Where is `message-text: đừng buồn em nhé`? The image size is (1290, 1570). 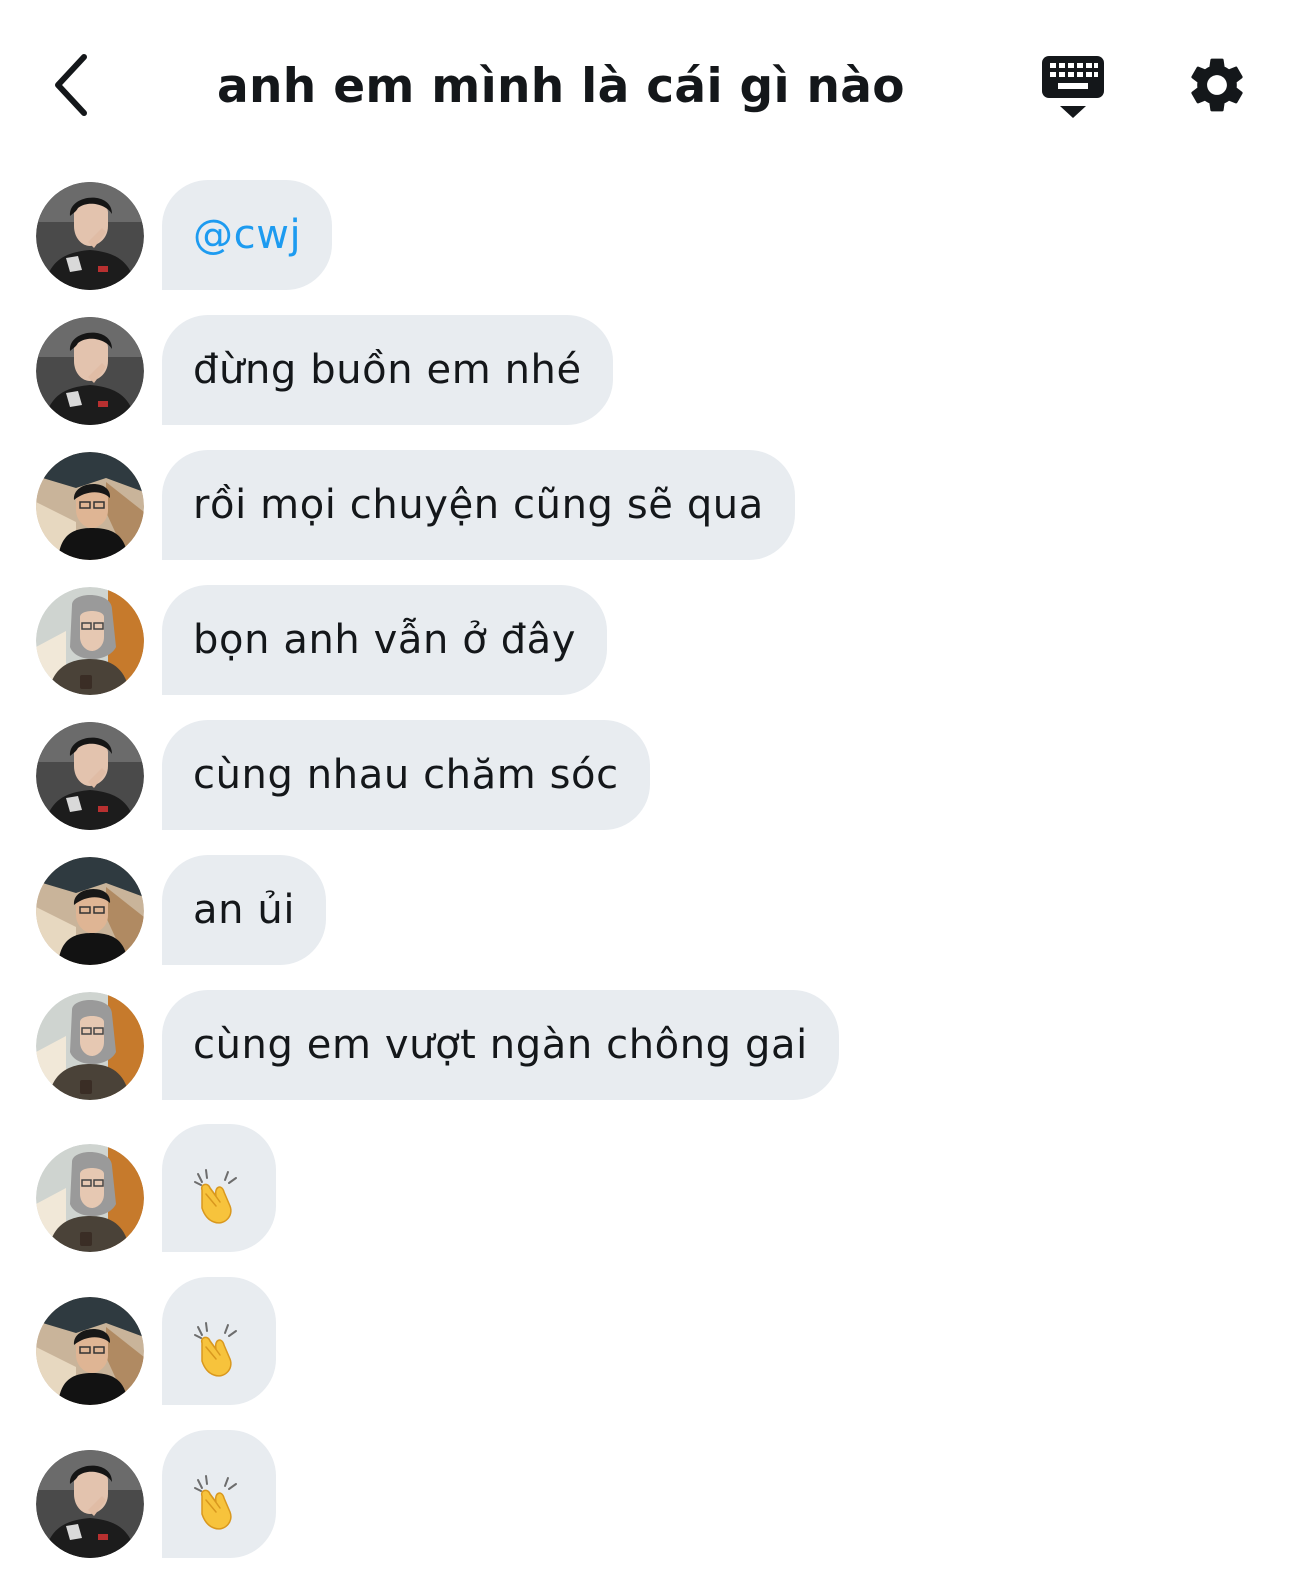 message-text: đừng buồn em nhé is located at coordinates (387, 370).